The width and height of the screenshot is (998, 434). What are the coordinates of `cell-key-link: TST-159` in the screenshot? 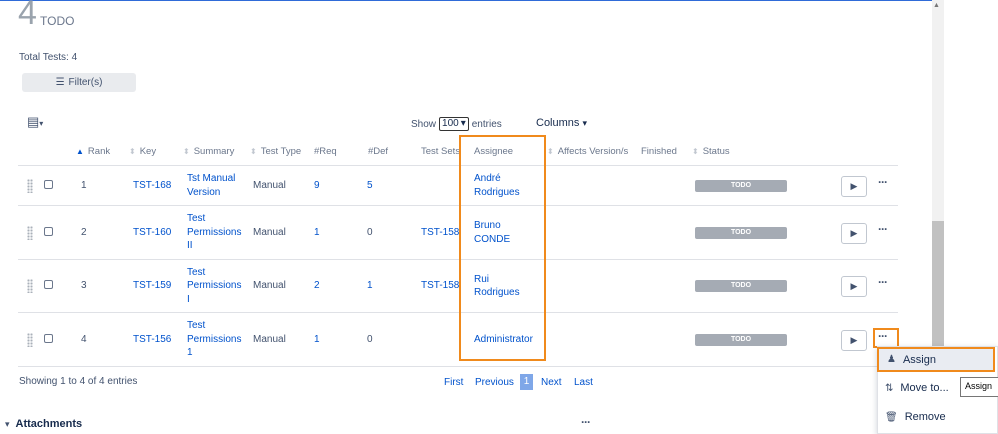 It's located at (152, 285).